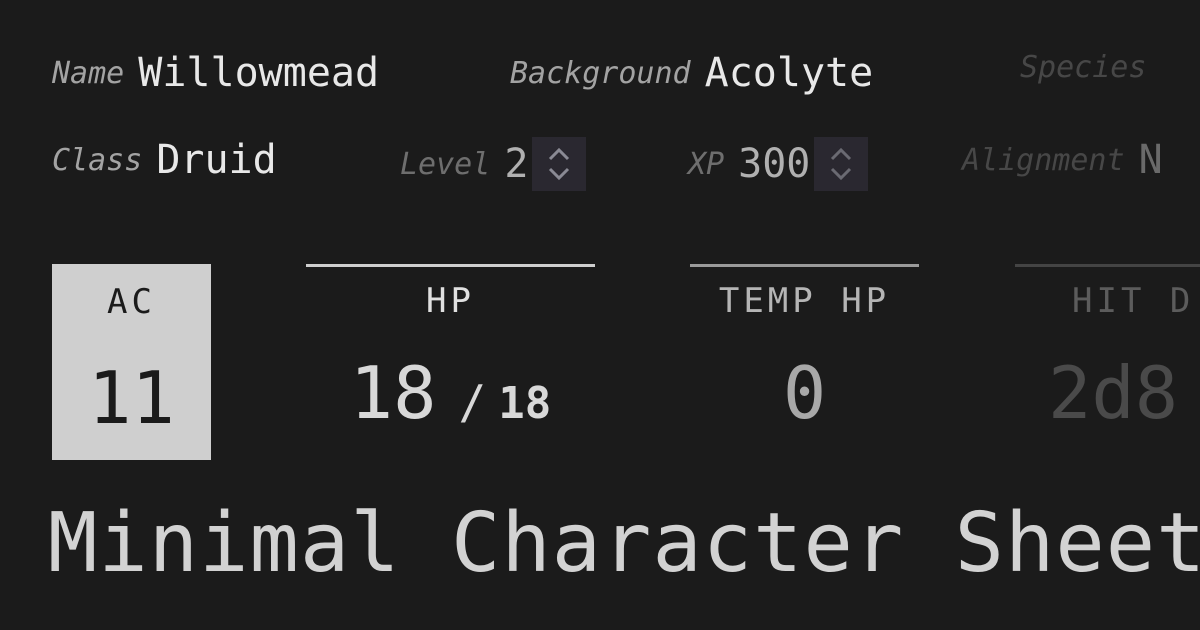  What do you see at coordinates (88, 73) in the screenshot?
I see `name-label: Name` at bounding box center [88, 73].